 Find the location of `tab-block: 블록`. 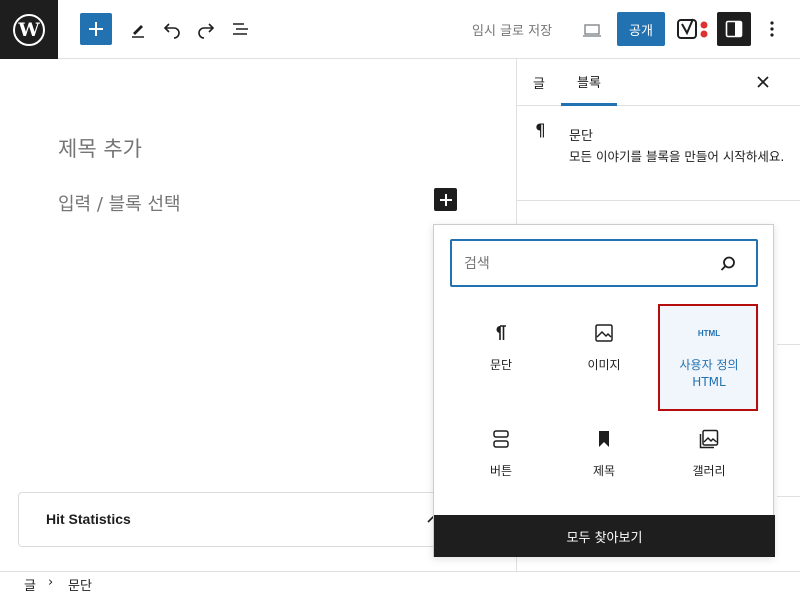

tab-block: 블록 is located at coordinates (589, 82).